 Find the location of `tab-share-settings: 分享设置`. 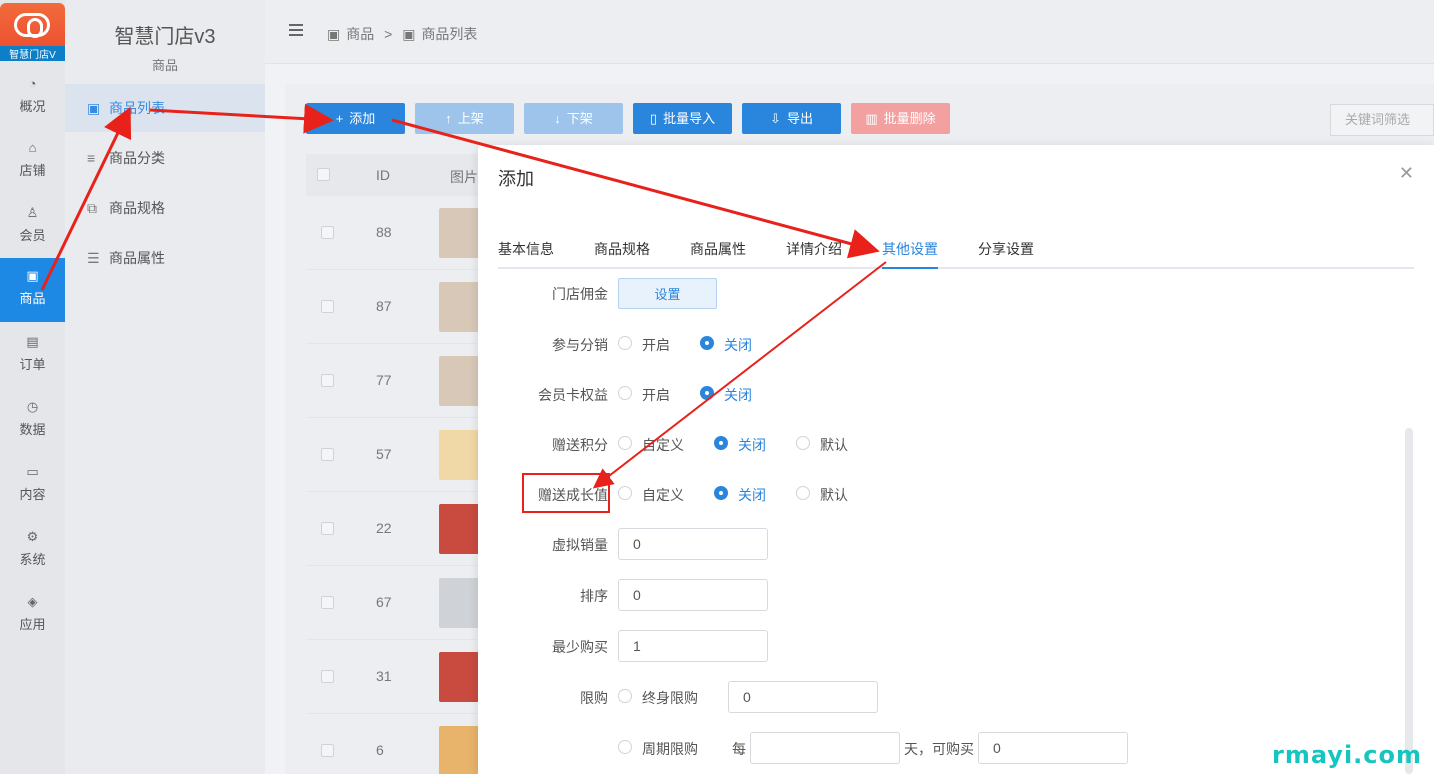

tab-share-settings: 分享设置 is located at coordinates (1006, 254).